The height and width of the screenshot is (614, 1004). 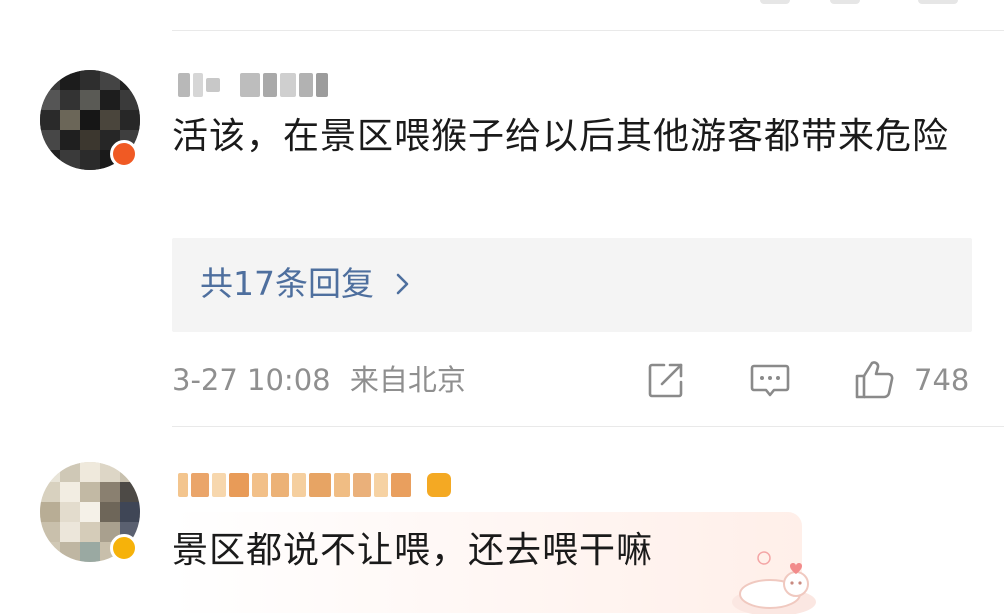 What do you see at coordinates (588, 426) in the screenshot?
I see `divider-comments` at bounding box center [588, 426].